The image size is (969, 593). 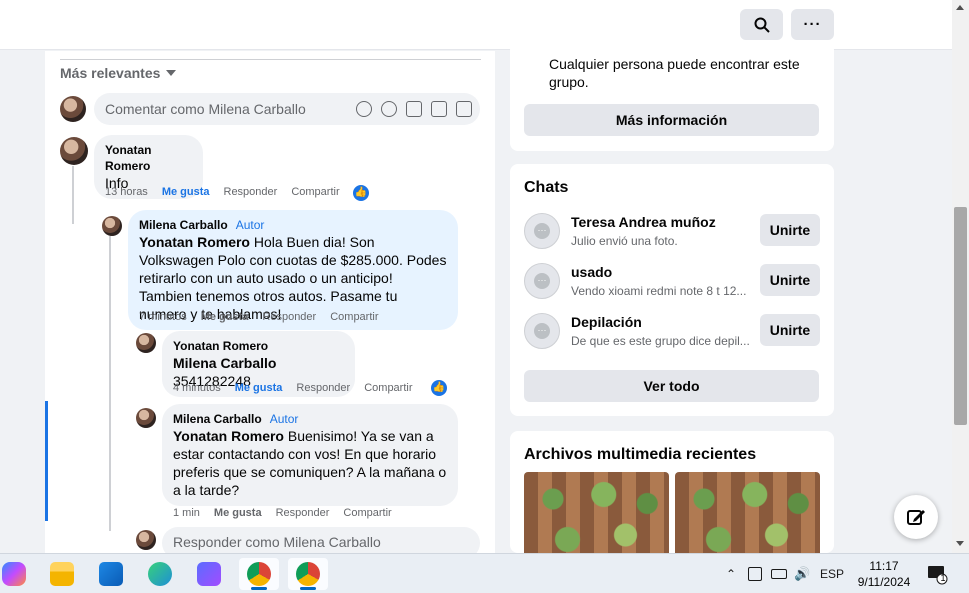 I want to click on clock: 11:17 9/11/2024, so click(x=884, y=574).